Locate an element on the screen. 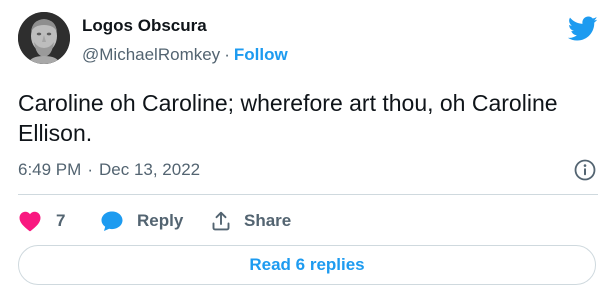  read-replies-button: Read 6 replies is located at coordinates (307, 265).